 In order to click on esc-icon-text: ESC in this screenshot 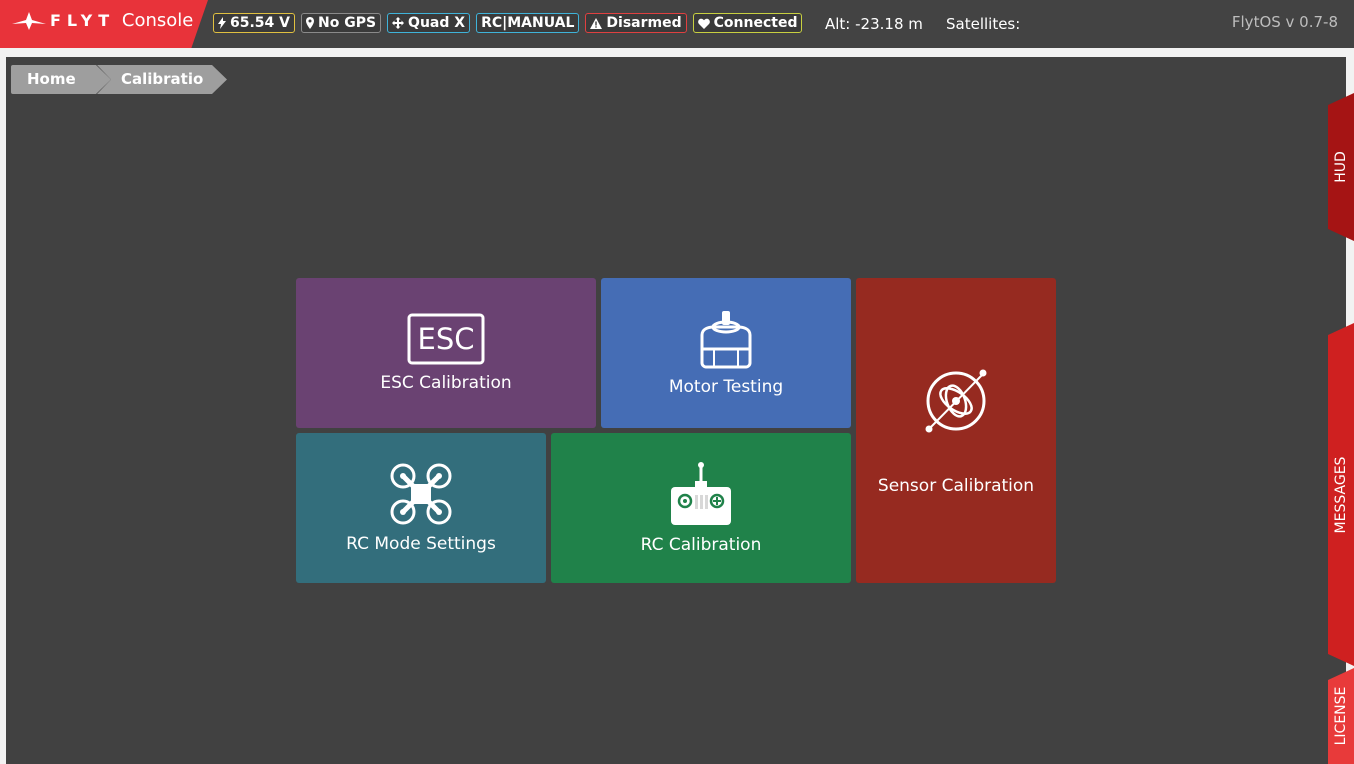, I will do `click(446, 339)`.